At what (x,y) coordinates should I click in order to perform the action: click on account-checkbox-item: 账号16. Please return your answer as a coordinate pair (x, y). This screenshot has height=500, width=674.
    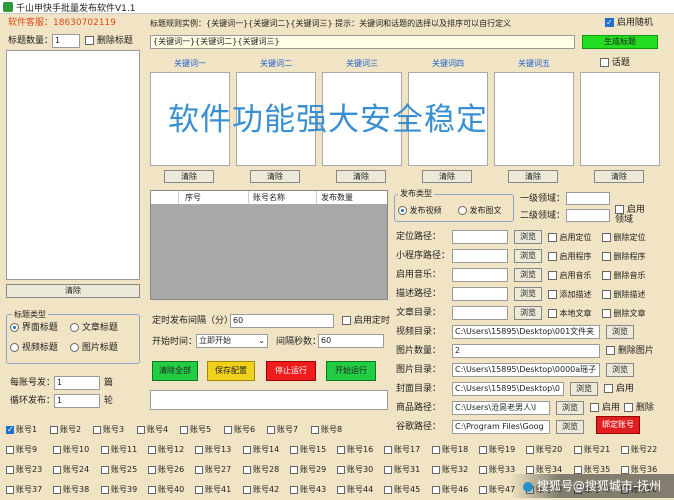
    Looking at the image, I should click on (355, 450).